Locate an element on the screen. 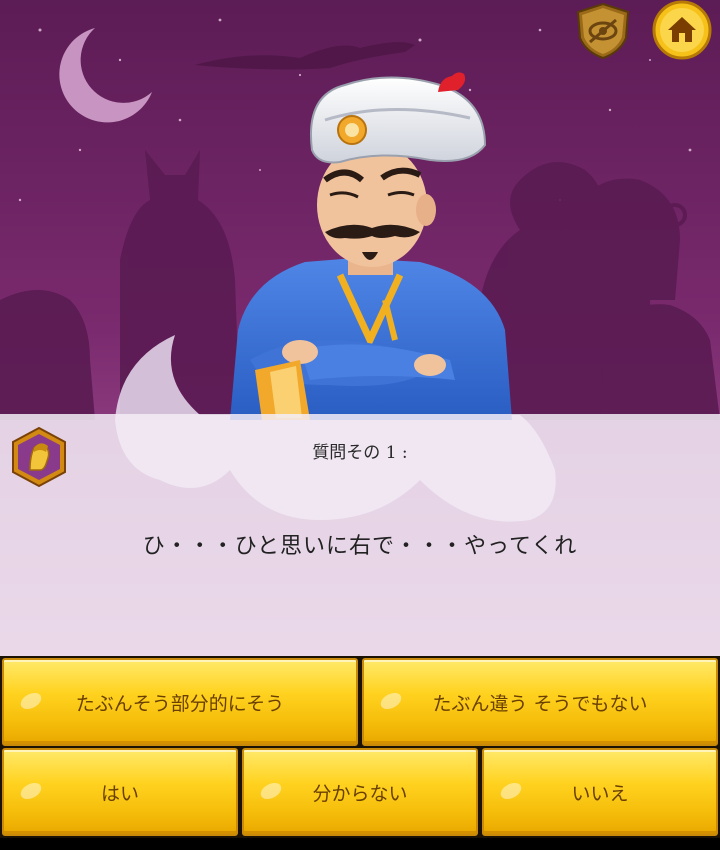 The height and width of the screenshot is (850, 720). answer-probably-not-button: たぶん違う そうでもない is located at coordinates (540, 702).